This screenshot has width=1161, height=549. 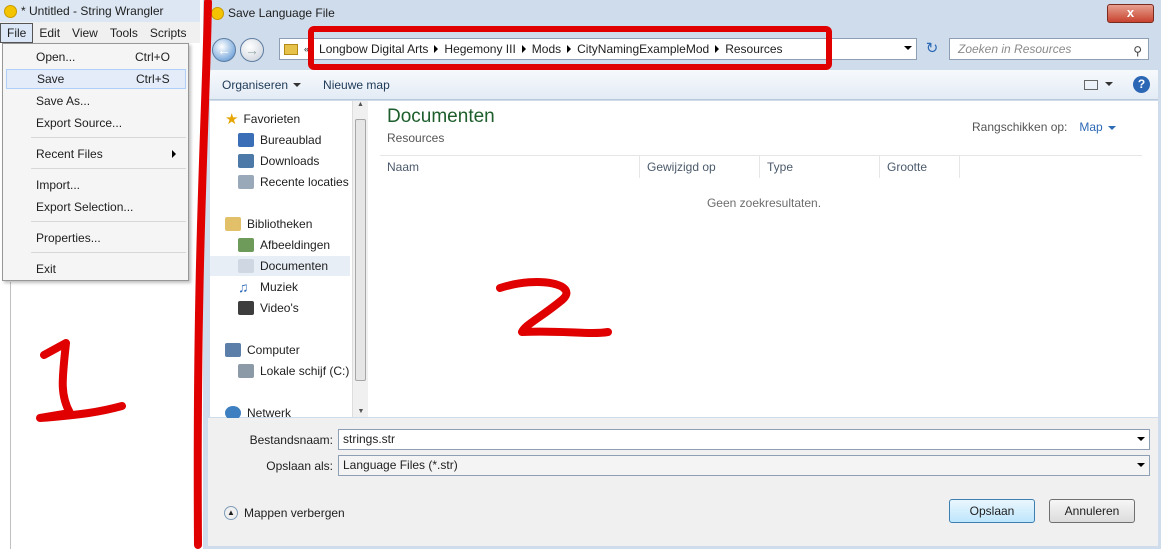 What do you see at coordinates (908, 48) in the screenshot?
I see `address-dropdown-icon` at bounding box center [908, 48].